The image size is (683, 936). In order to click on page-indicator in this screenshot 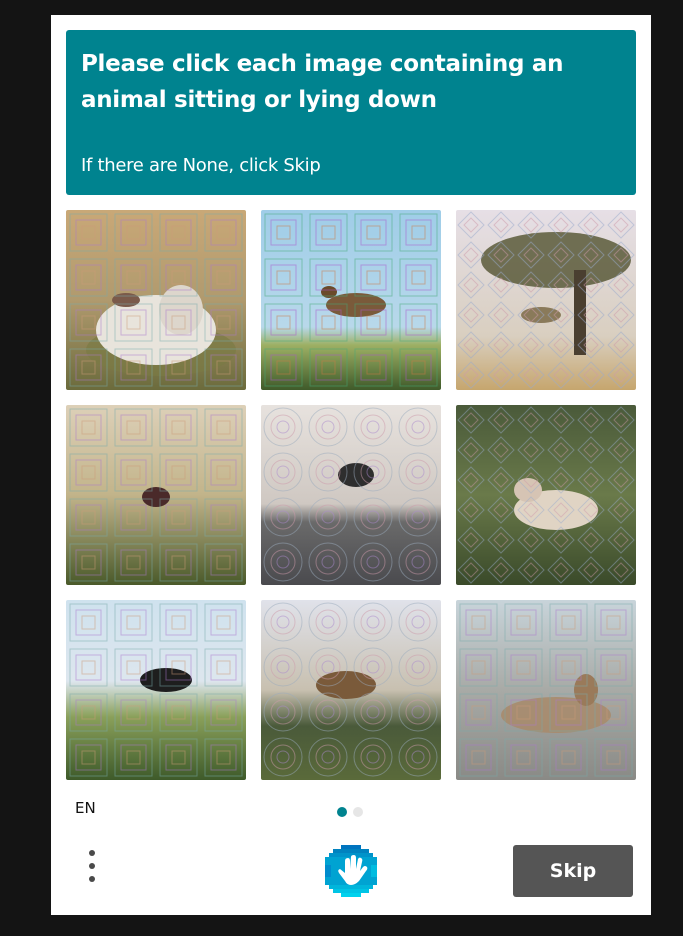, I will do `click(353, 811)`.